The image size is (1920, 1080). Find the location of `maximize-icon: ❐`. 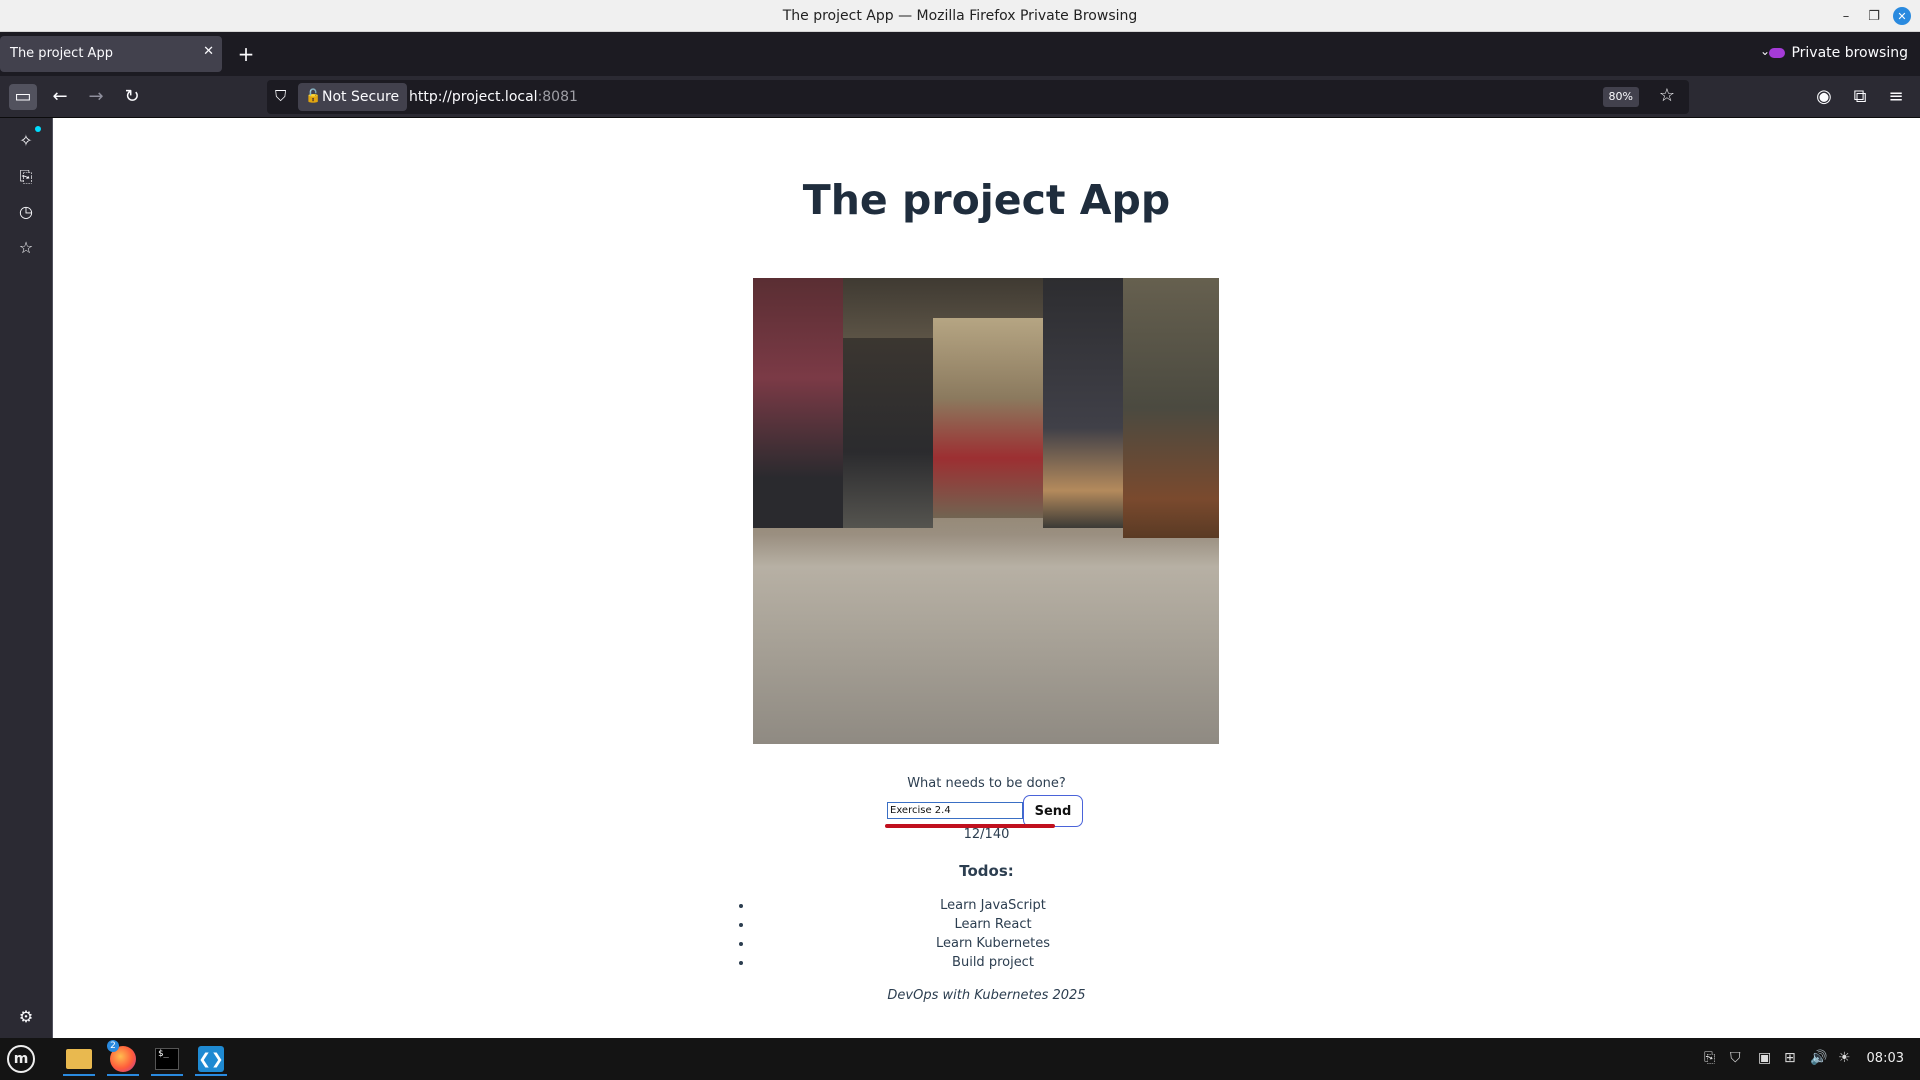

maximize-icon: ❐ is located at coordinates (1874, 16).